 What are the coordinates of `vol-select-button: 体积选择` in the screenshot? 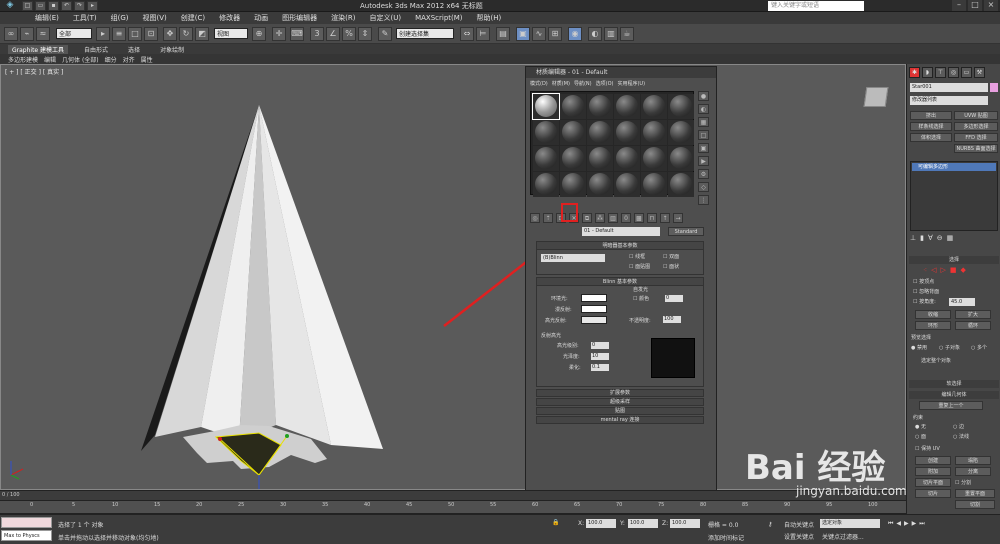 It's located at (931, 137).